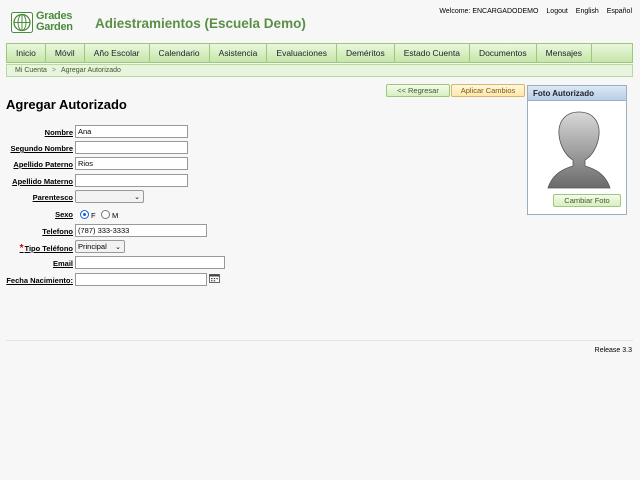 This screenshot has width=640, height=480. I want to click on language-spanish-link: Español, so click(619, 11).